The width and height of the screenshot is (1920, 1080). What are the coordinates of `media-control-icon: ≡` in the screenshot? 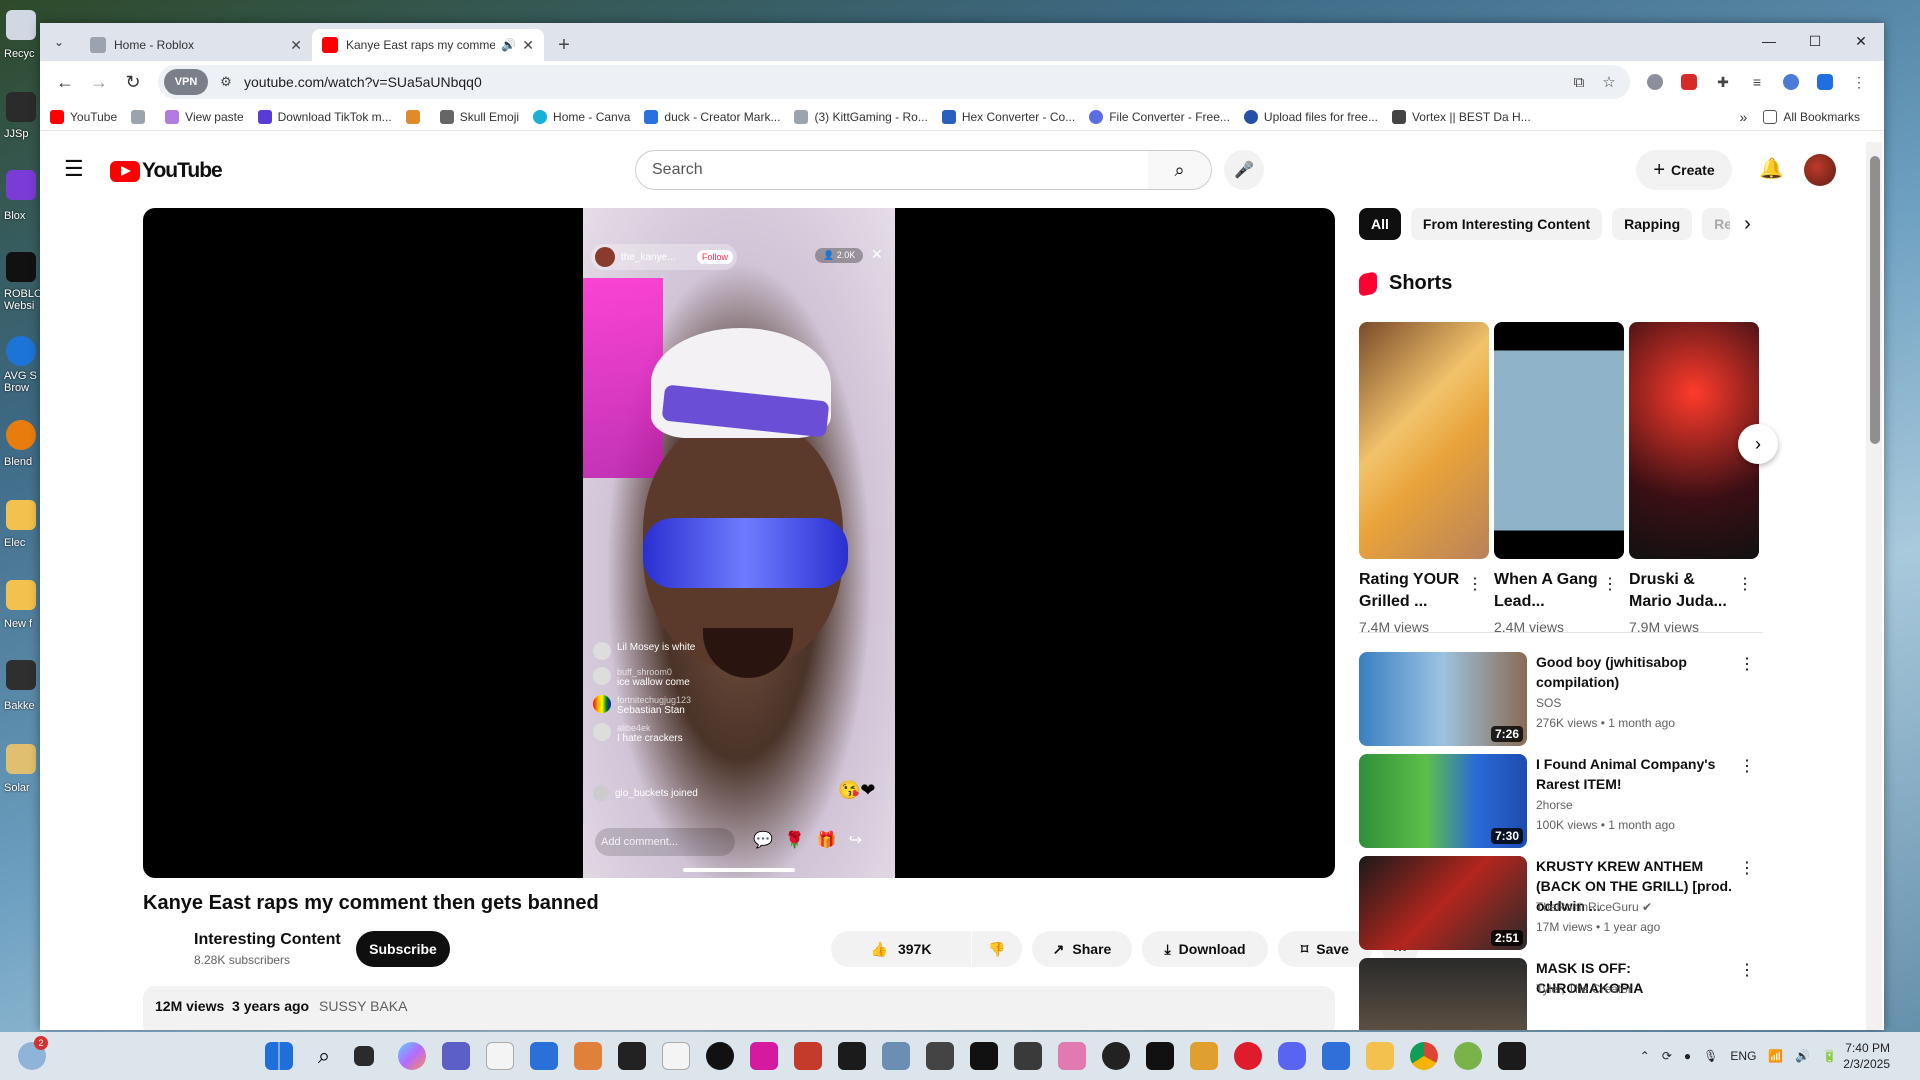 It's located at (1757, 82).